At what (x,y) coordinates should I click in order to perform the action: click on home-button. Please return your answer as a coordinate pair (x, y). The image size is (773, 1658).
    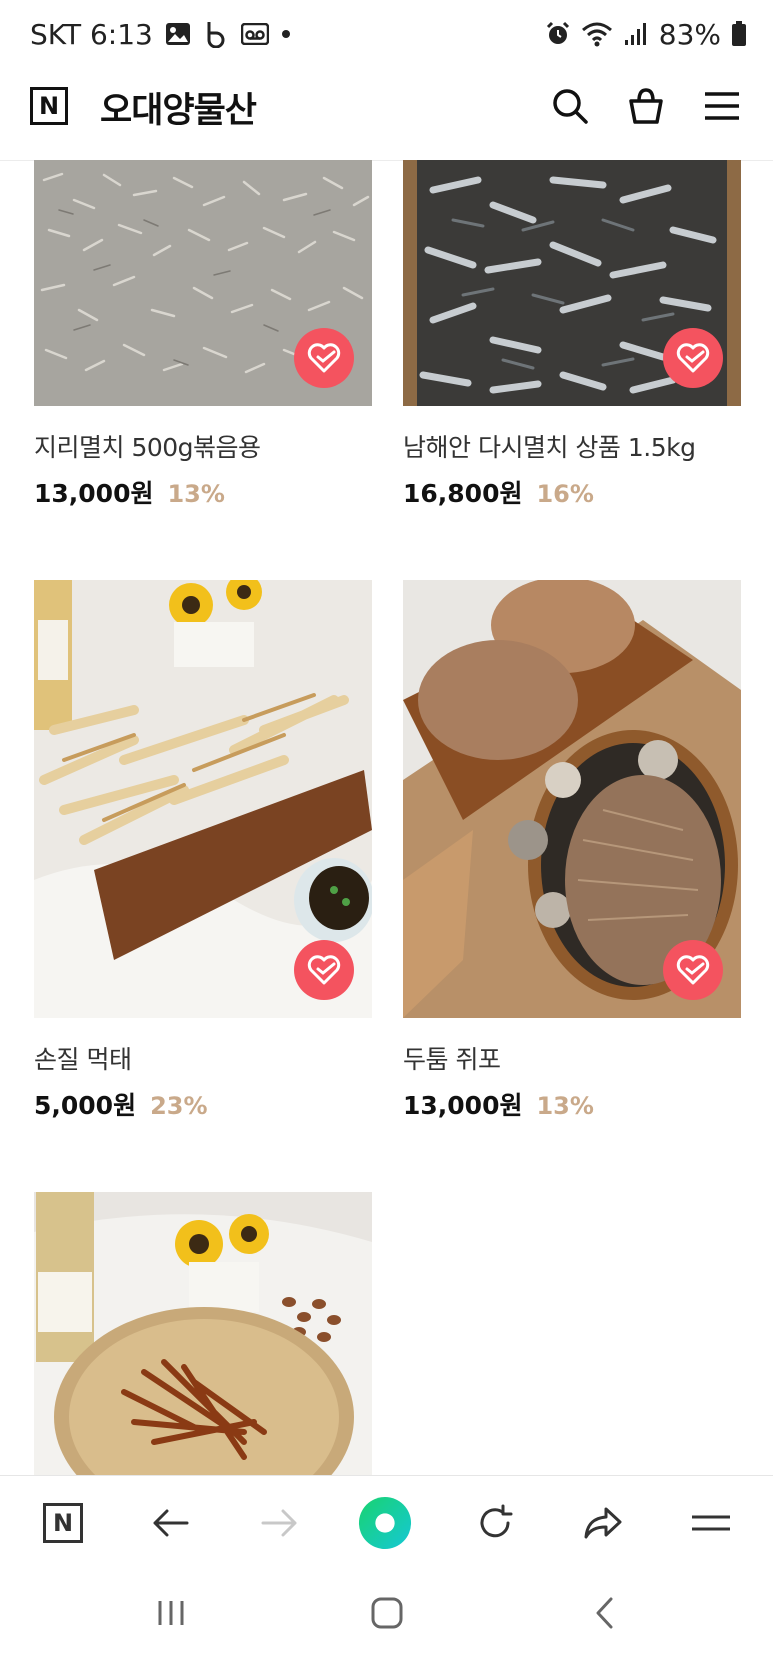
    Looking at the image, I should click on (387, 1613).